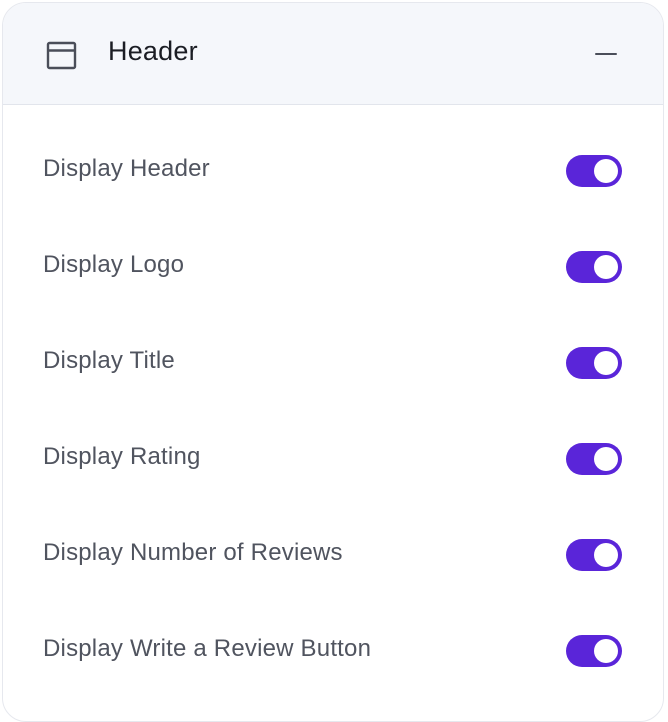 Image resolution: width=668 pixels, height=722 pixels. I want to click on display-logo-toggle, so click(594, 267).